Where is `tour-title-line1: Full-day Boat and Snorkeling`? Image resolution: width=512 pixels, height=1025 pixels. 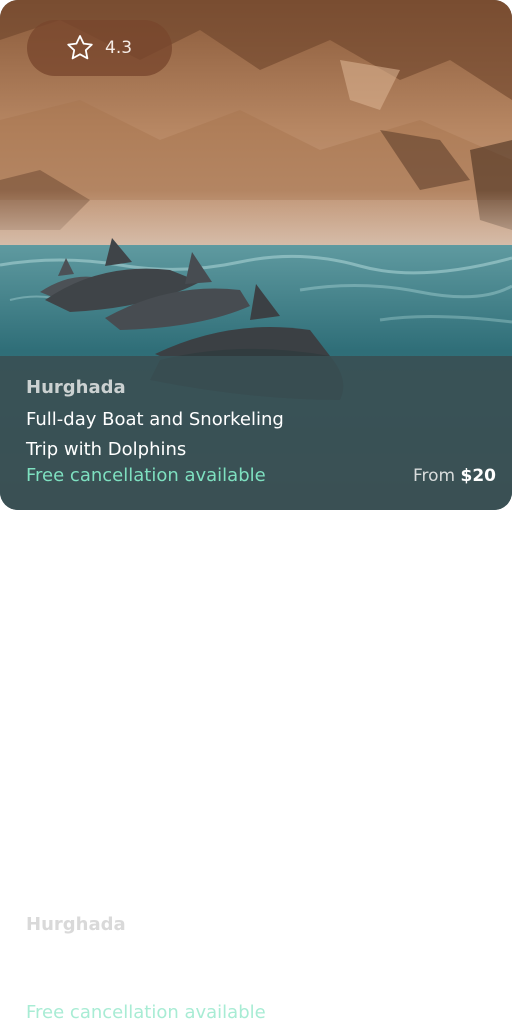 tour-title-line1: Full-day Boat and Snorkeling is located at coordinates (155, 419).